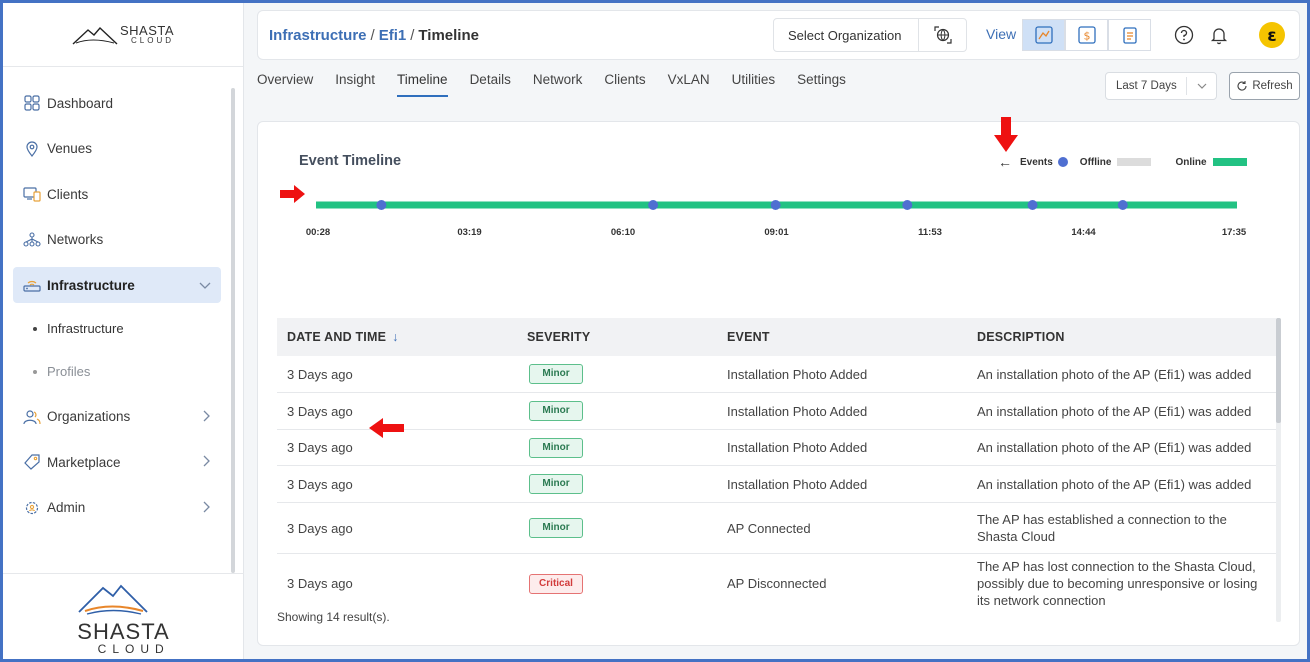 Image resolution: width=1310 pixels, height=662 pixels. What do you see at coordinates (35, 371) in the screenshot?
I see `bullet-icon` at bounding box center [35, 371].